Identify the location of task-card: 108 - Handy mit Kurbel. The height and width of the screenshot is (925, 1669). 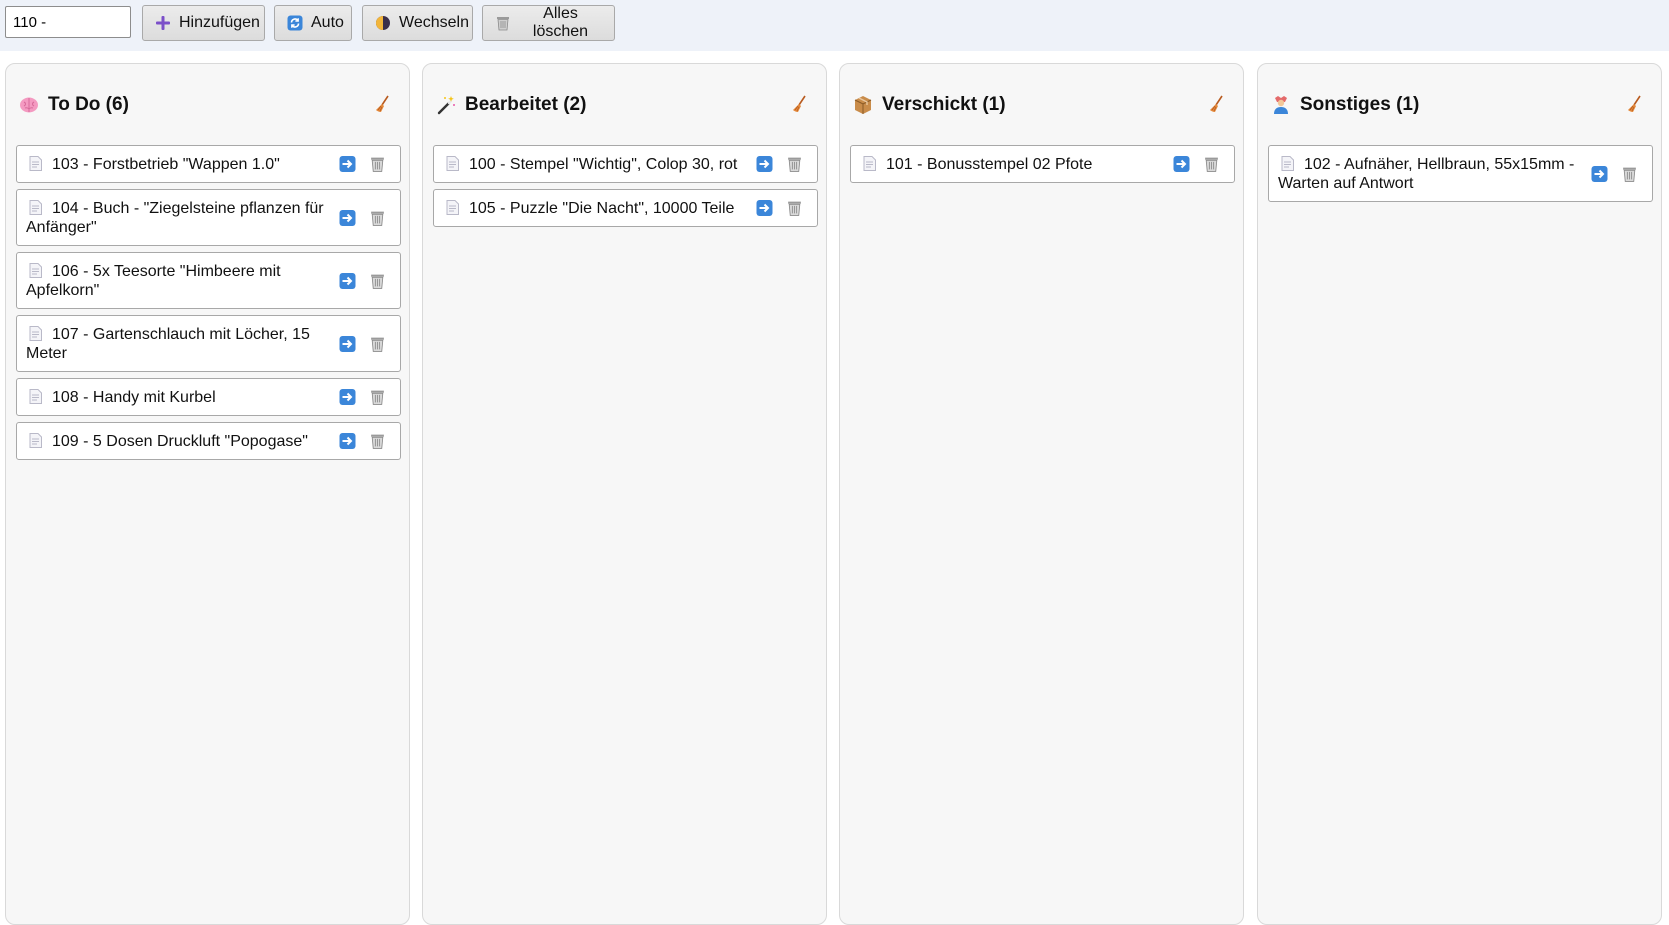
(208, 397).